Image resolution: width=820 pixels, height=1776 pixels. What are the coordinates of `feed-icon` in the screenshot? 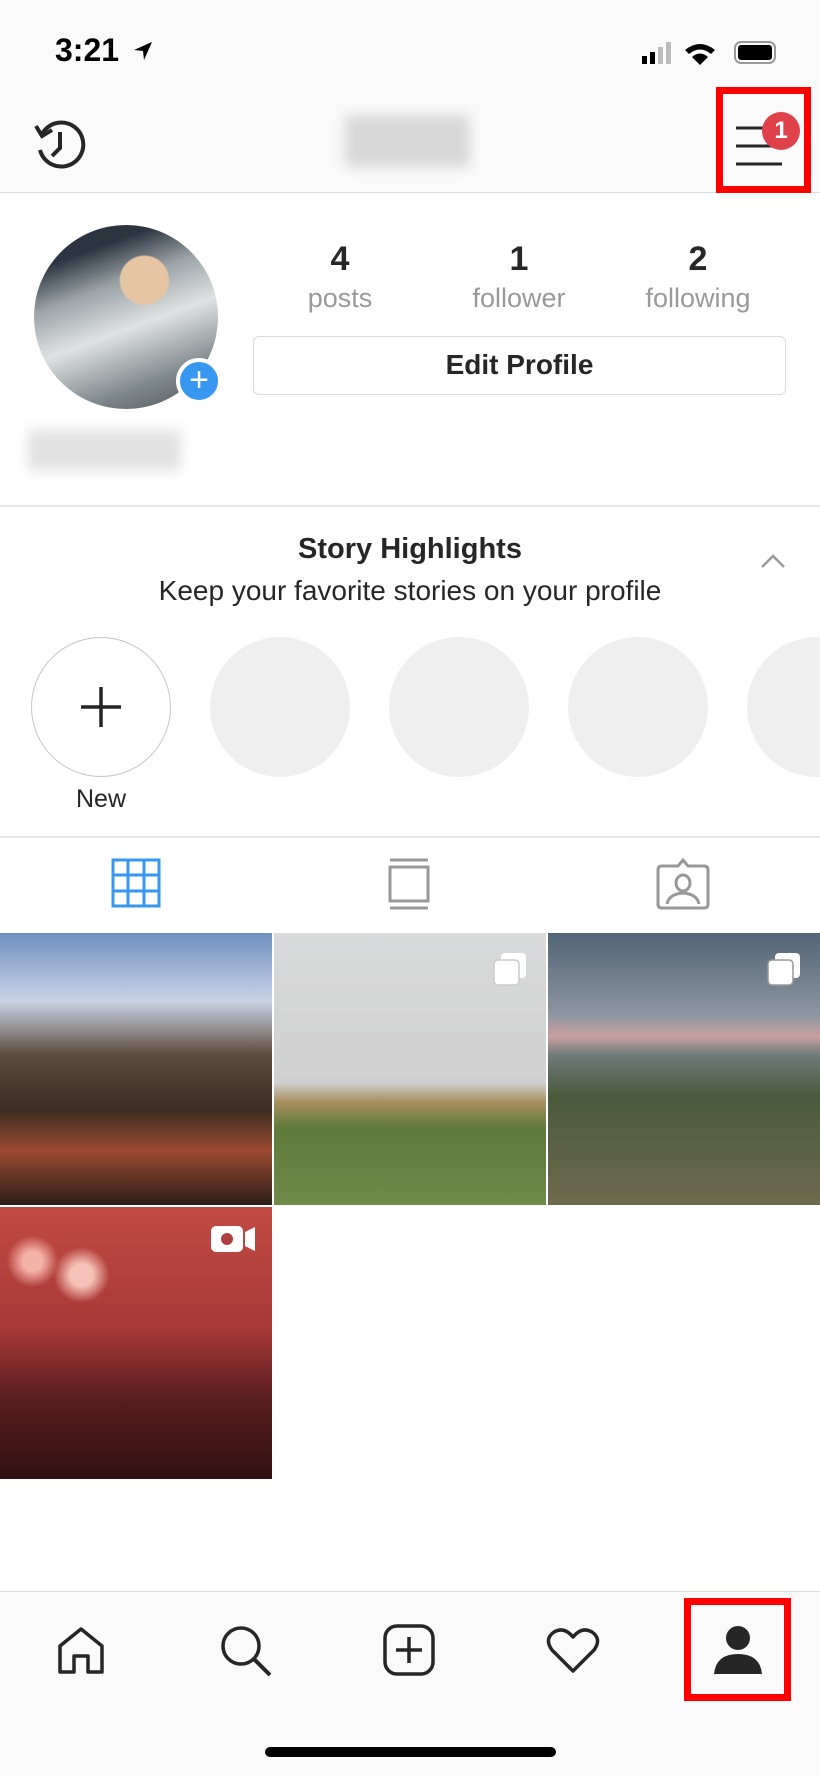 It's located at (409, 884).